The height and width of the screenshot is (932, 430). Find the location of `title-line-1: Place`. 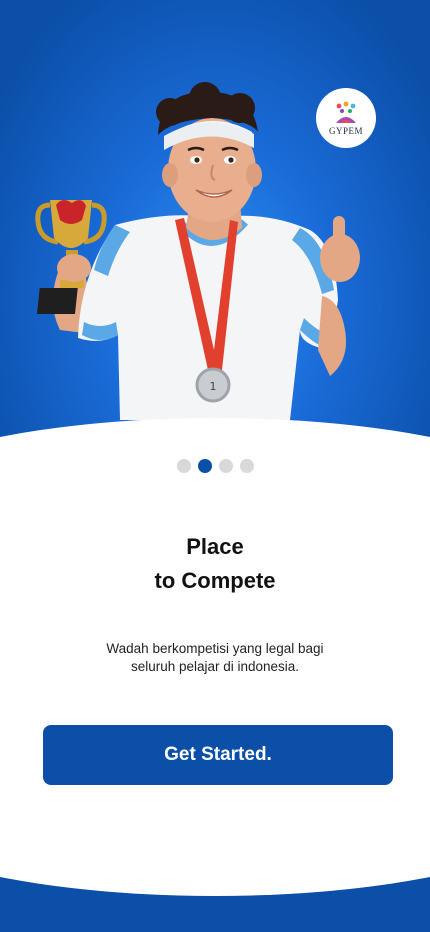

title-line-1: Place is located at coordinates (215, 546).